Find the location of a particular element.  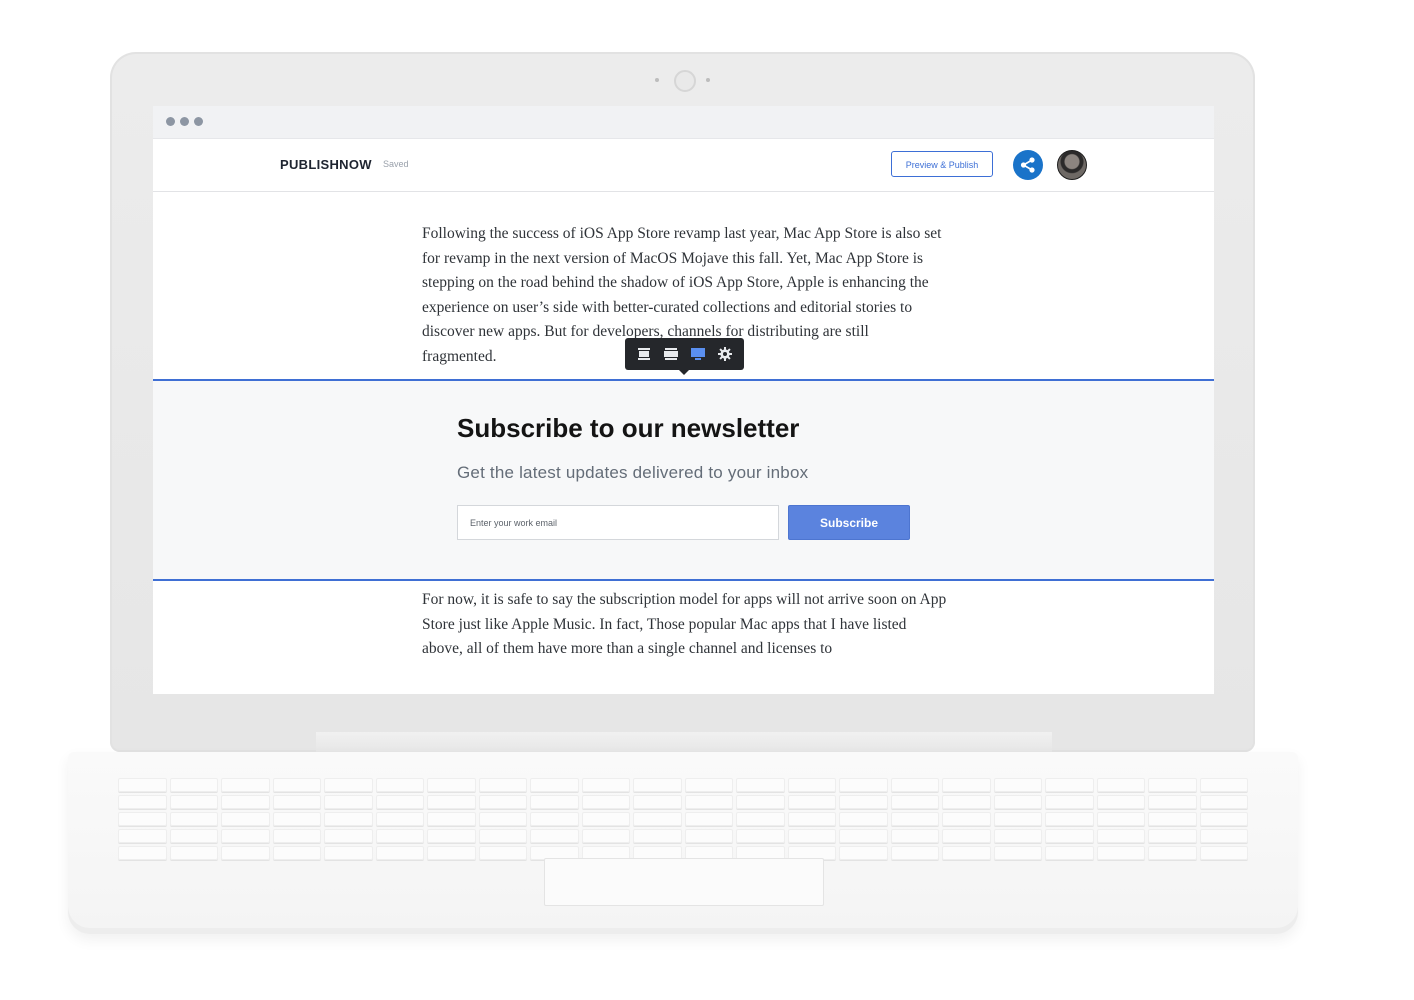

newsletter-title: Subscribe to our newsletter is located at coordinates (628, 428).